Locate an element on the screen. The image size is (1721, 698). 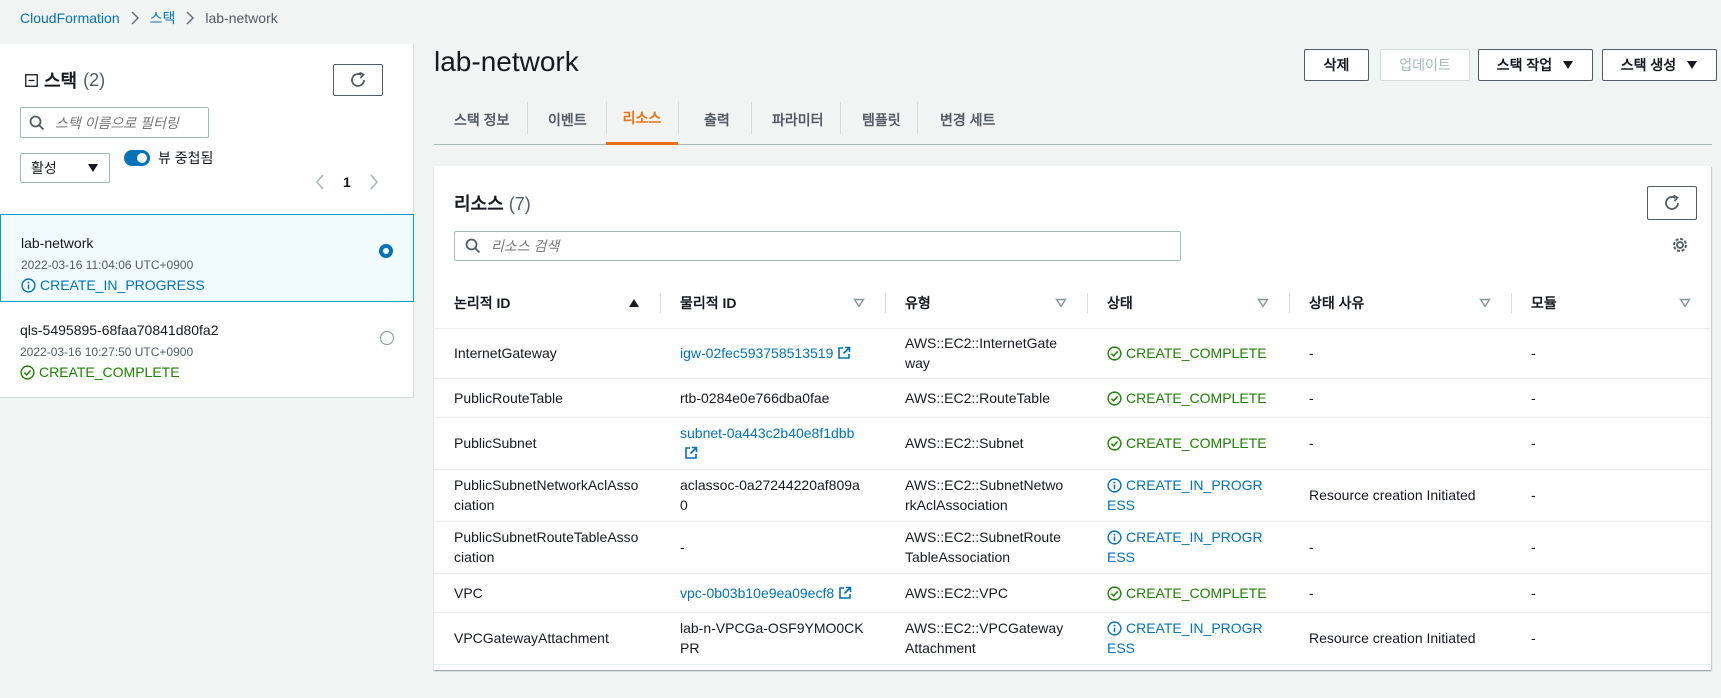
stack-filter-input is located at coordinates (114, 122).